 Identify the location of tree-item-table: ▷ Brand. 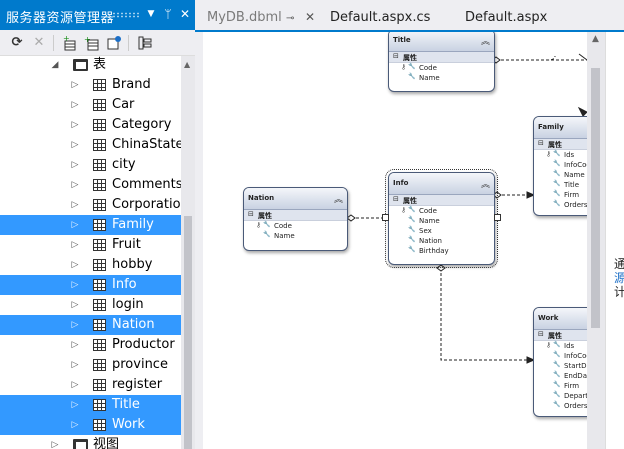
(90, 85).